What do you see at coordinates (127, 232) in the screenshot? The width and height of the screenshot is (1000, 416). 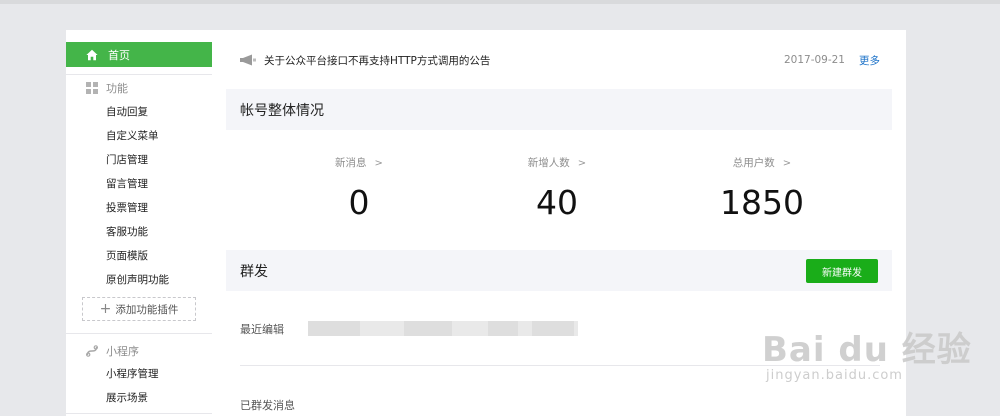 I see `sidebar-item-customer-service: 客服功能` at bounding box center [127, 232].